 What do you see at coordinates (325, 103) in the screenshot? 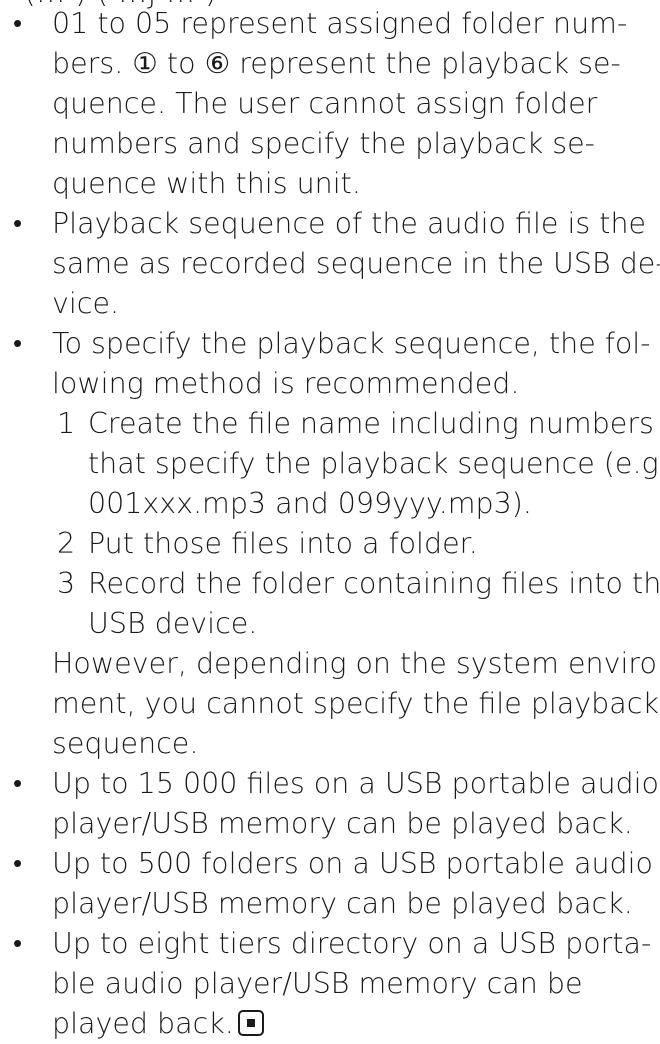
I see `text-line: quence. The user cannot assign folder` at bounding box center [325, 103].